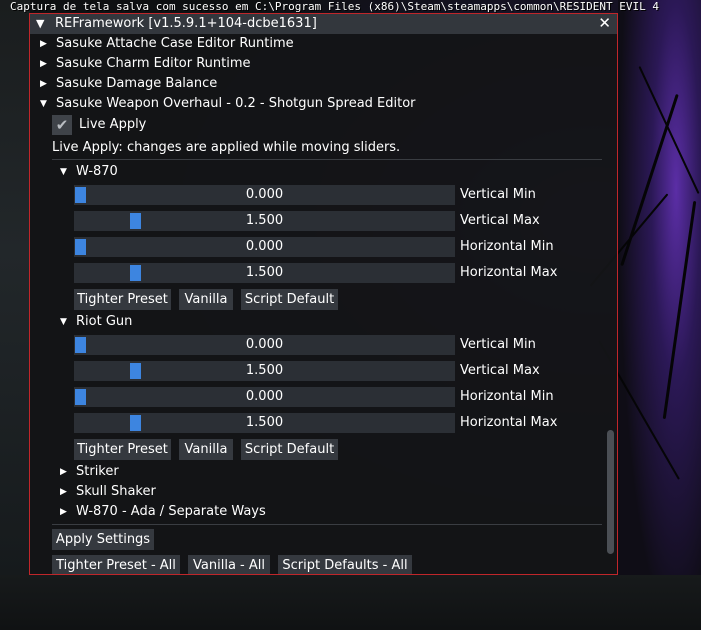  I want to click on tree-node-skull-shaker: ▶ Skull Shaker, so click(108, 492).